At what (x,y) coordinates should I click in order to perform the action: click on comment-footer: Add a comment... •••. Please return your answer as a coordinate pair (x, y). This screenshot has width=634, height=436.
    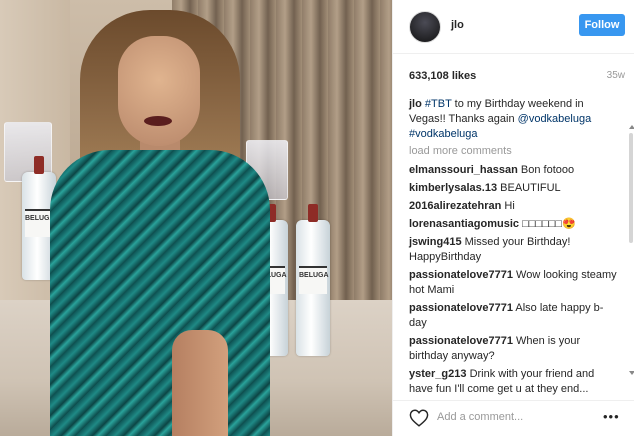
    Looking at the image, I should click on (513, 418).